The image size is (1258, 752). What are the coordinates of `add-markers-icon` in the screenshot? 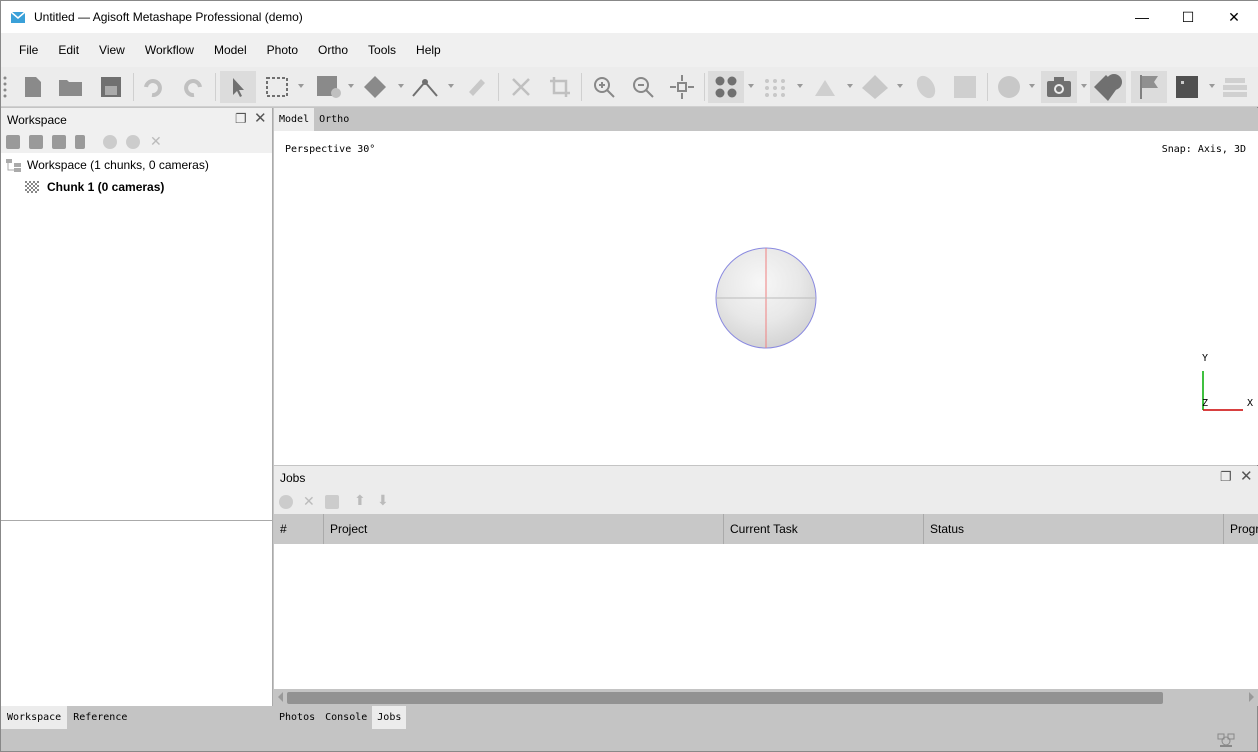 It's located at (59, 142).